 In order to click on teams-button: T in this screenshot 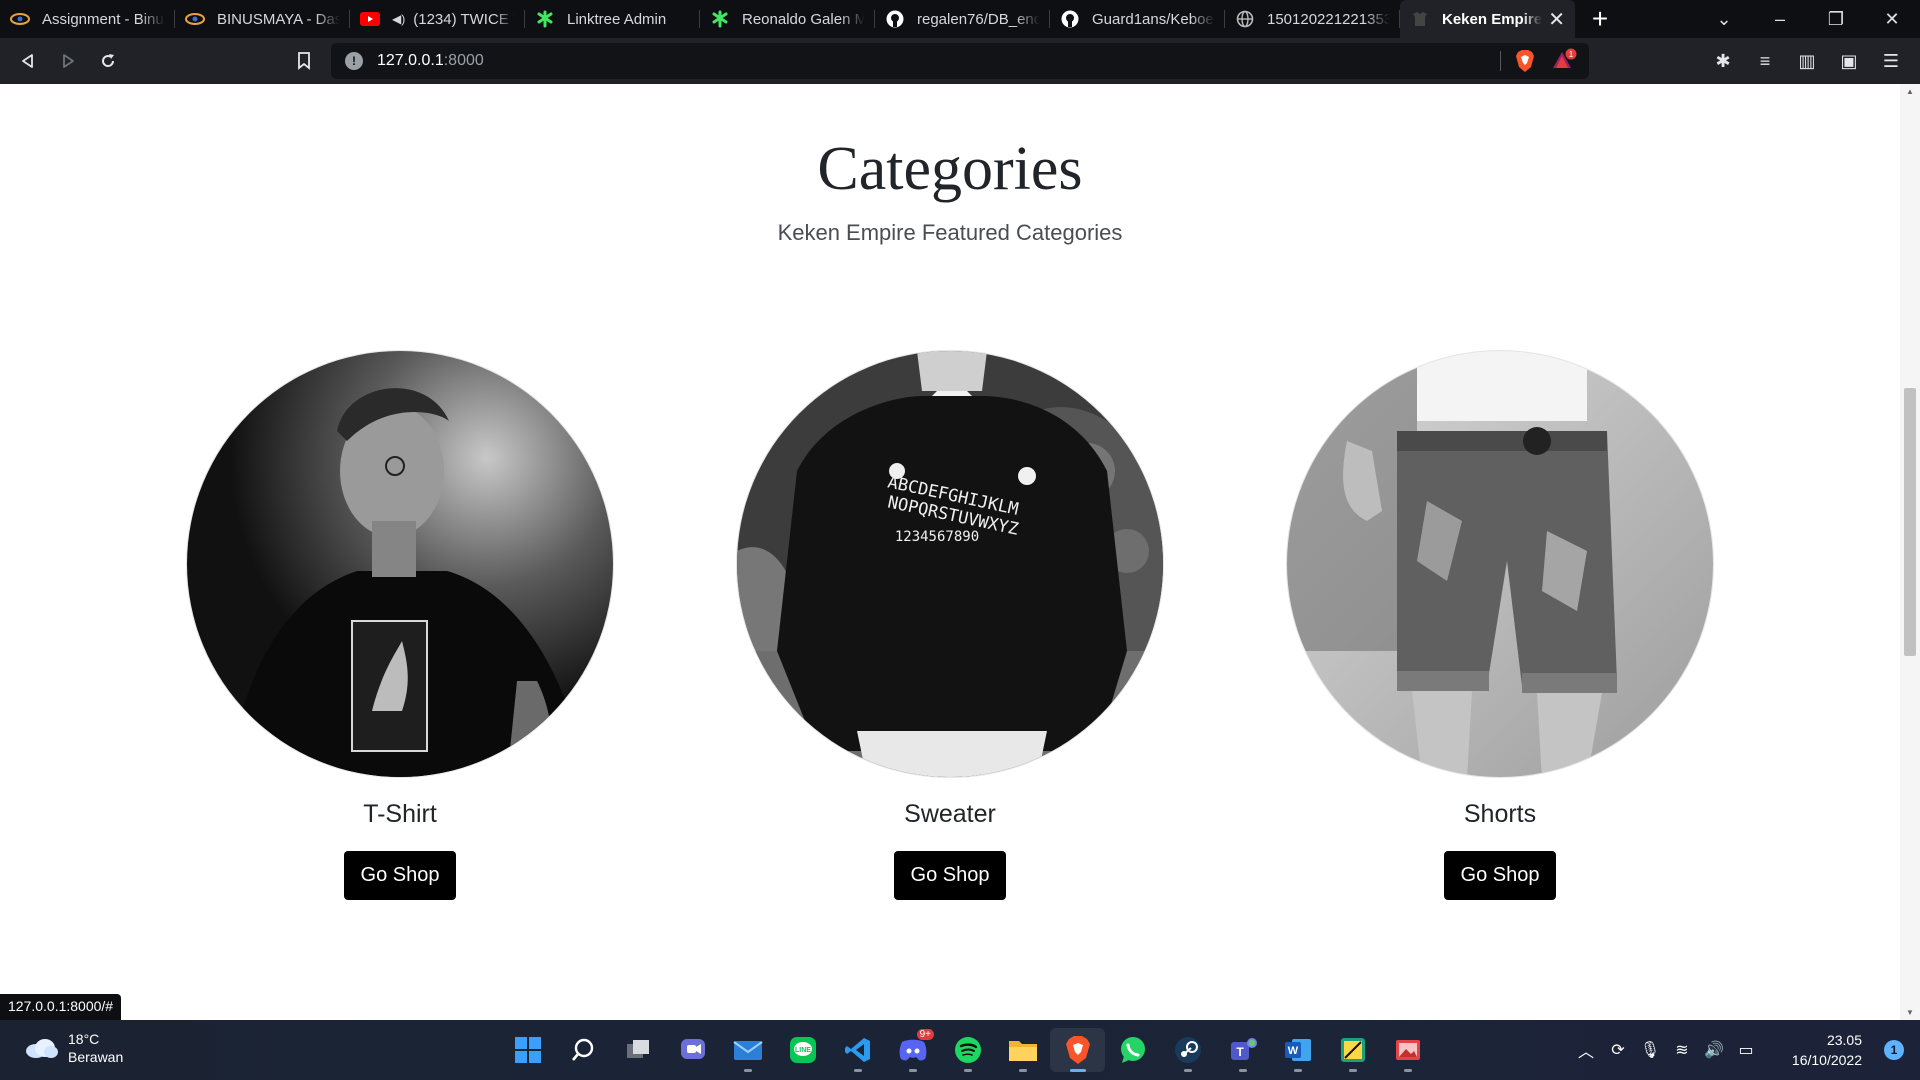, I will do `click(1242, 1050)`.